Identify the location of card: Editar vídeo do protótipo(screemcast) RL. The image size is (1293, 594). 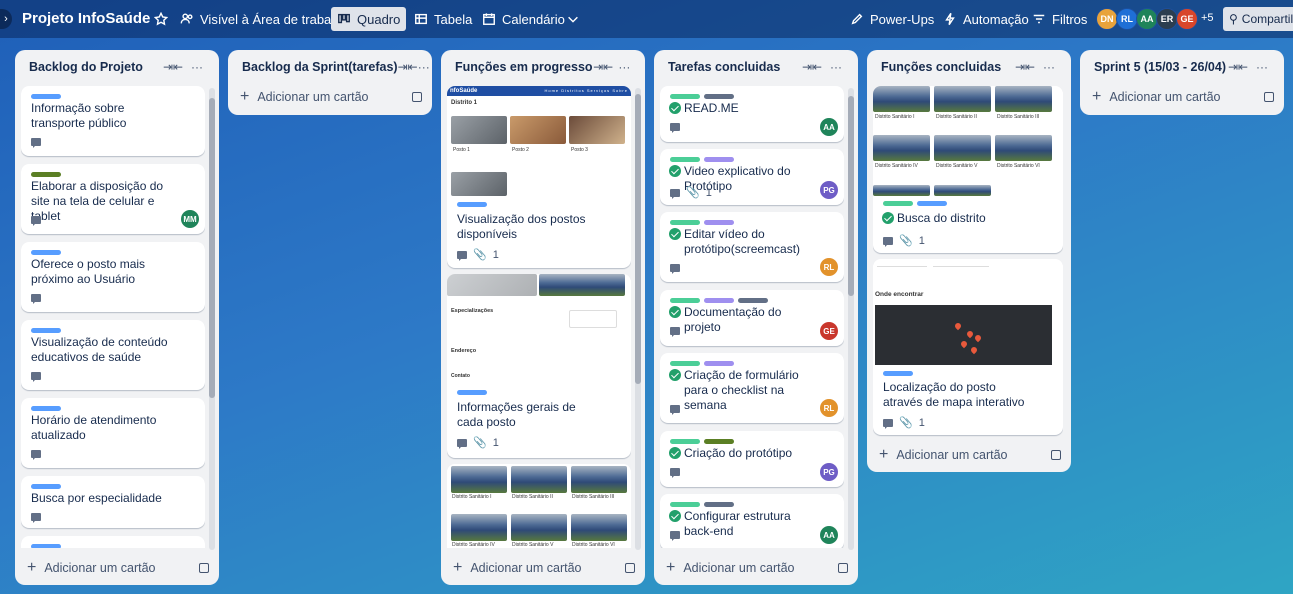
(752, 247).